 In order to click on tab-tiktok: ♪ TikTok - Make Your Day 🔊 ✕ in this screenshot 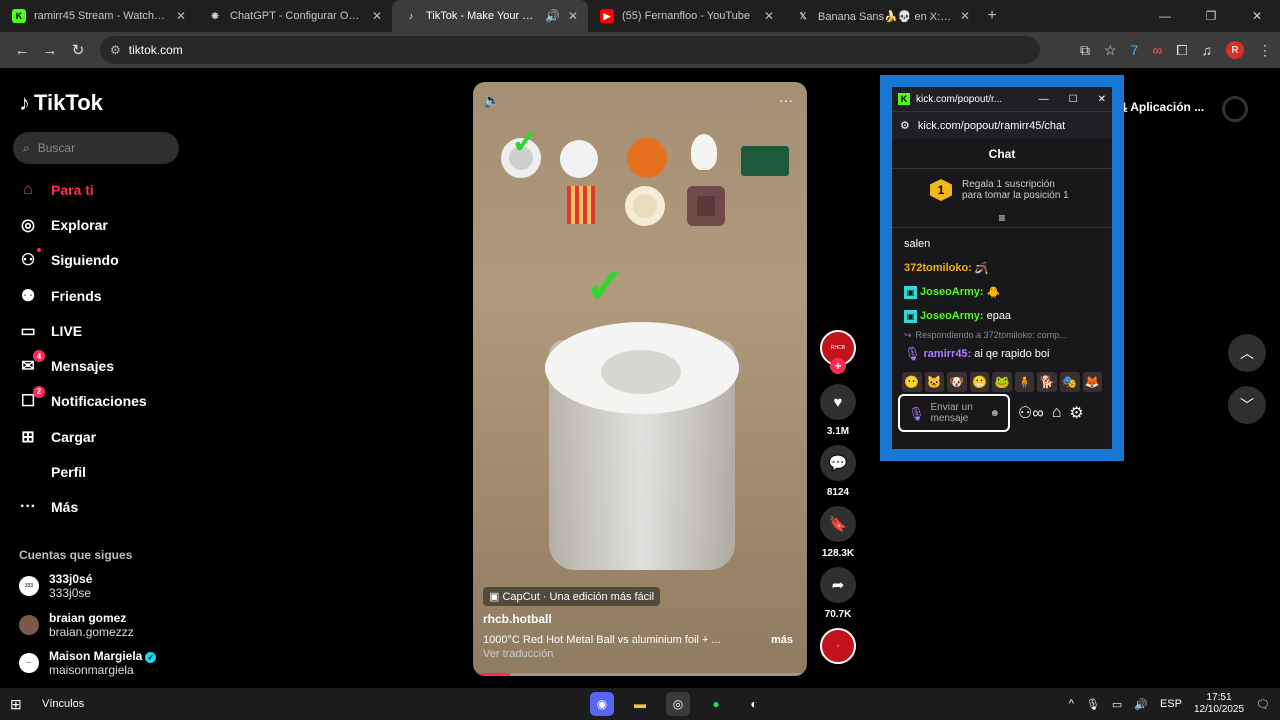, I will do `click(490, 16)`.